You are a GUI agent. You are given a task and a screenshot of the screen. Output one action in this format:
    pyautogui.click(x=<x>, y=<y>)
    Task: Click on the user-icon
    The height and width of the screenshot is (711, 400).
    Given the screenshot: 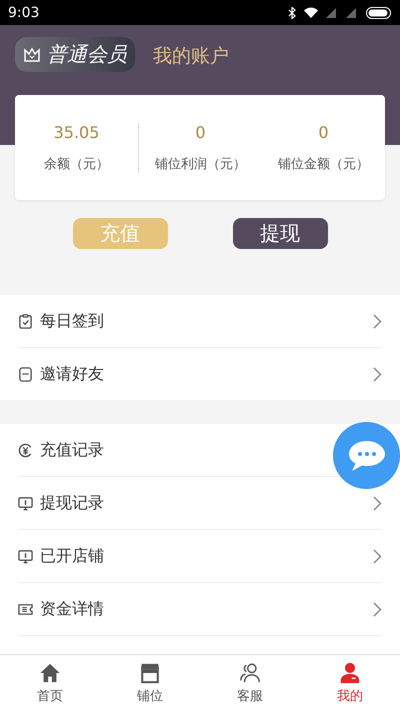 What is the action you would take?
    pyautogui.click(x=350, y=673)
    